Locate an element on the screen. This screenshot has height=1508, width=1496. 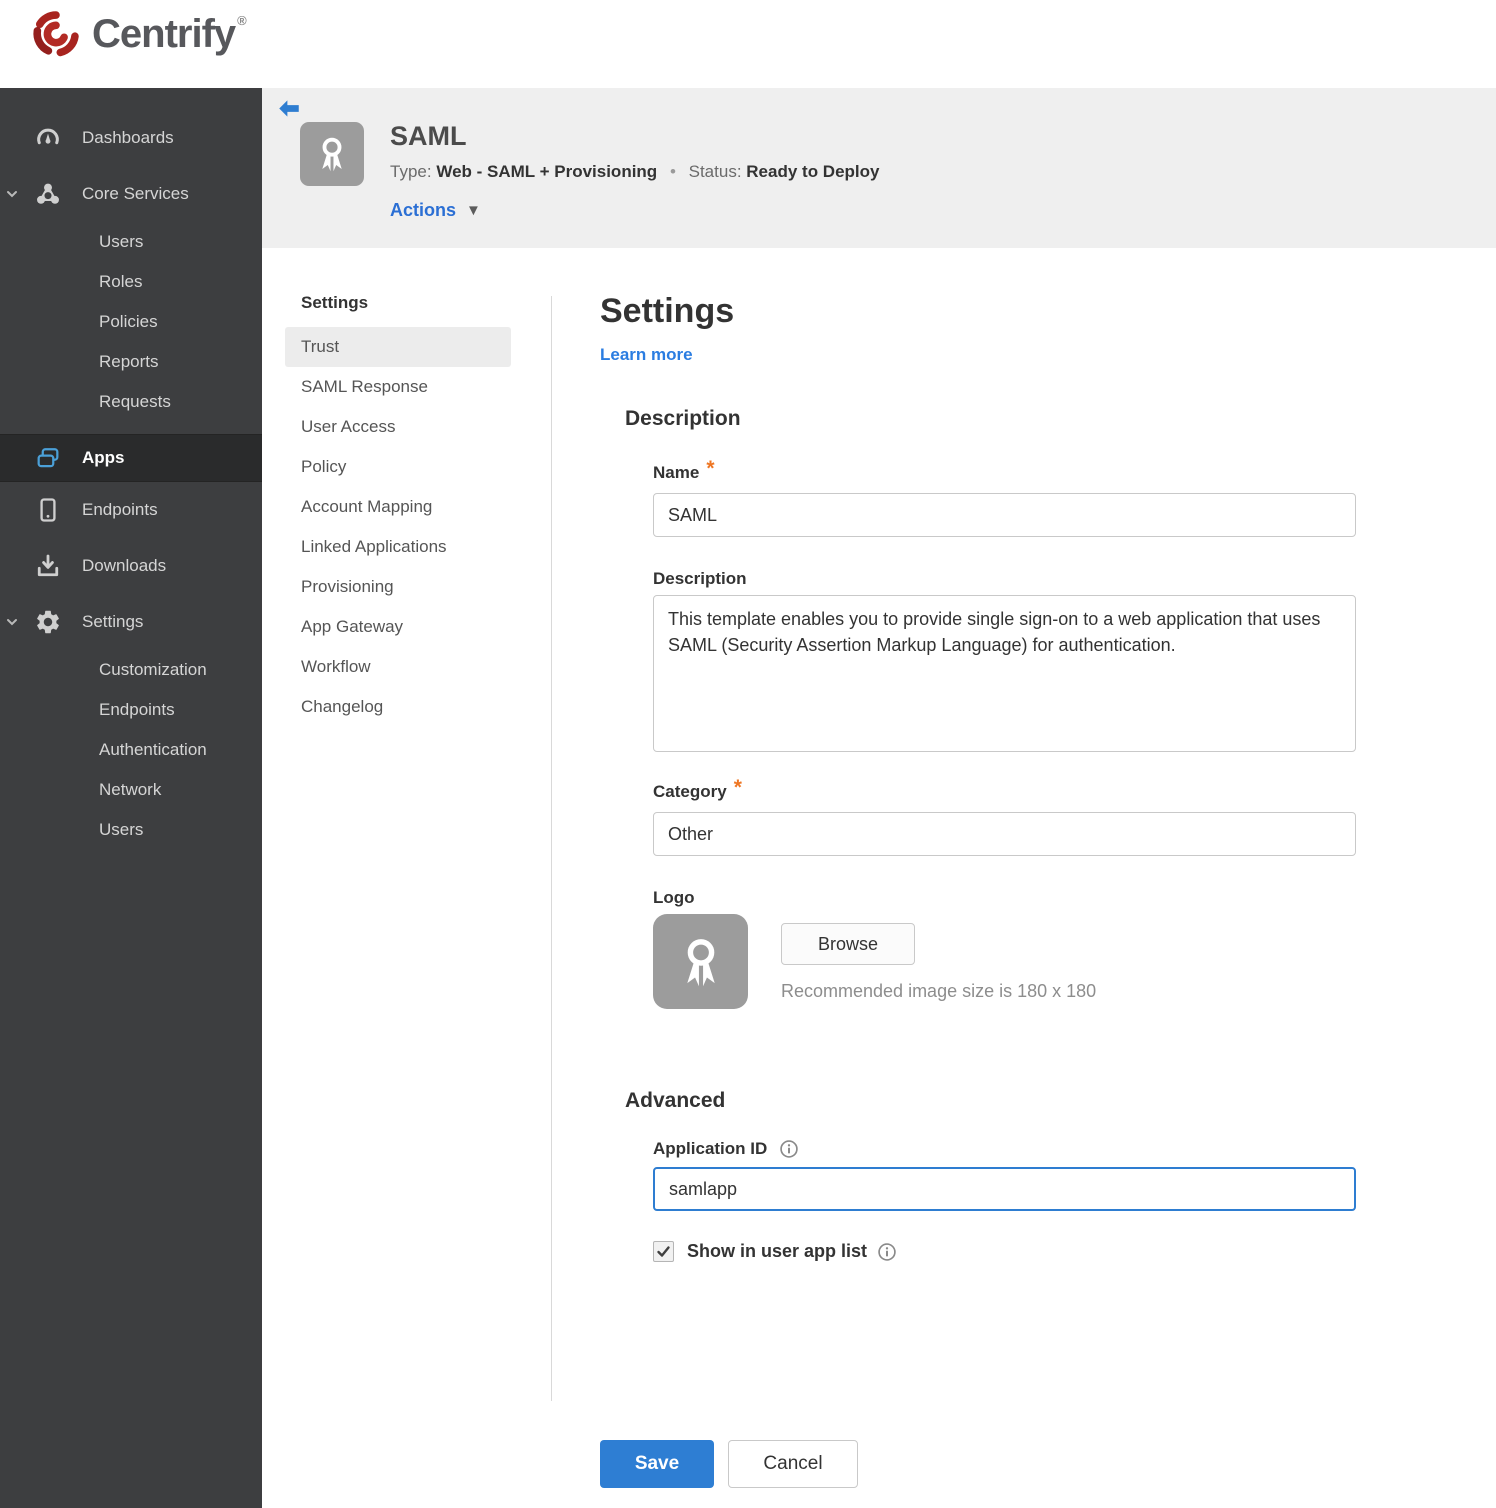
sidebar-item-label: Endpoints is located at coordinates (137, 709).